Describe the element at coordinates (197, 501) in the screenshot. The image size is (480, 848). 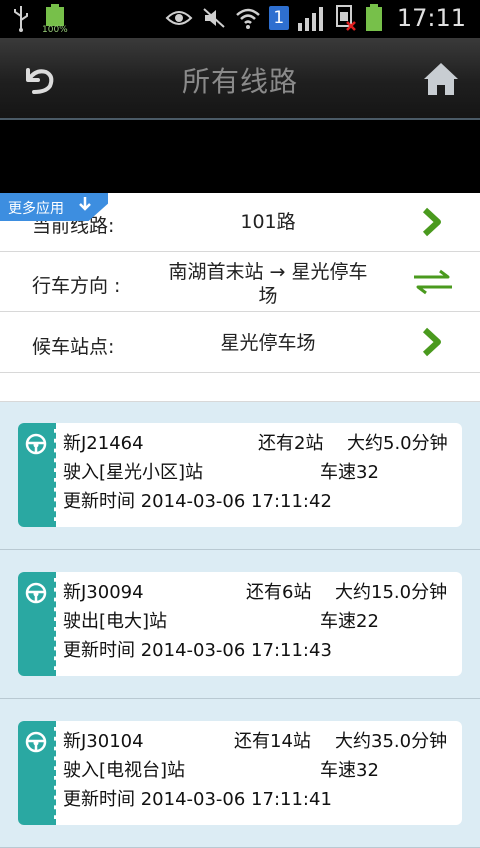
I see `update-time: 更新时间 2014-03-06 17:11:42` at that location.